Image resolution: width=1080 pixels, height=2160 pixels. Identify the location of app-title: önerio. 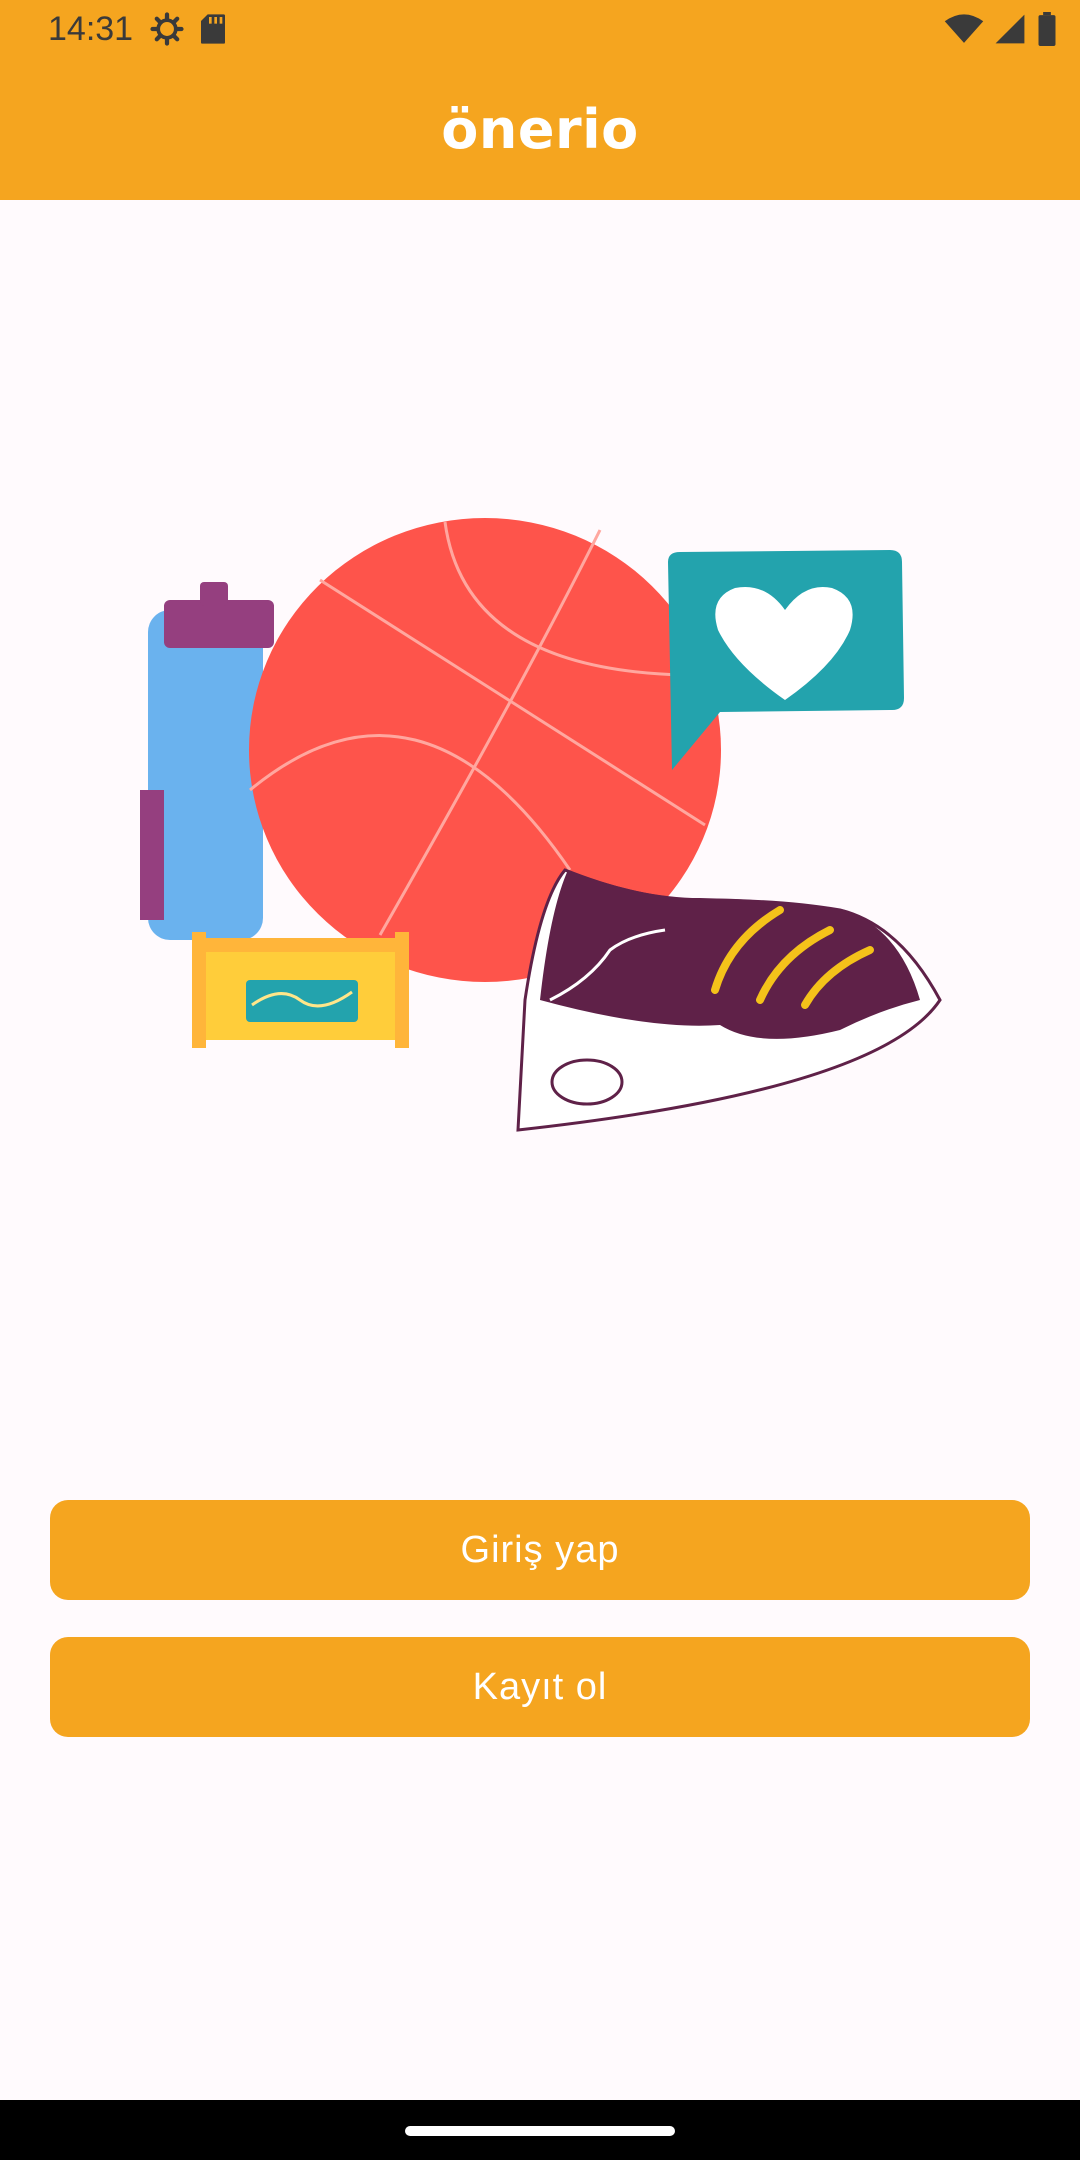
(540, 129).